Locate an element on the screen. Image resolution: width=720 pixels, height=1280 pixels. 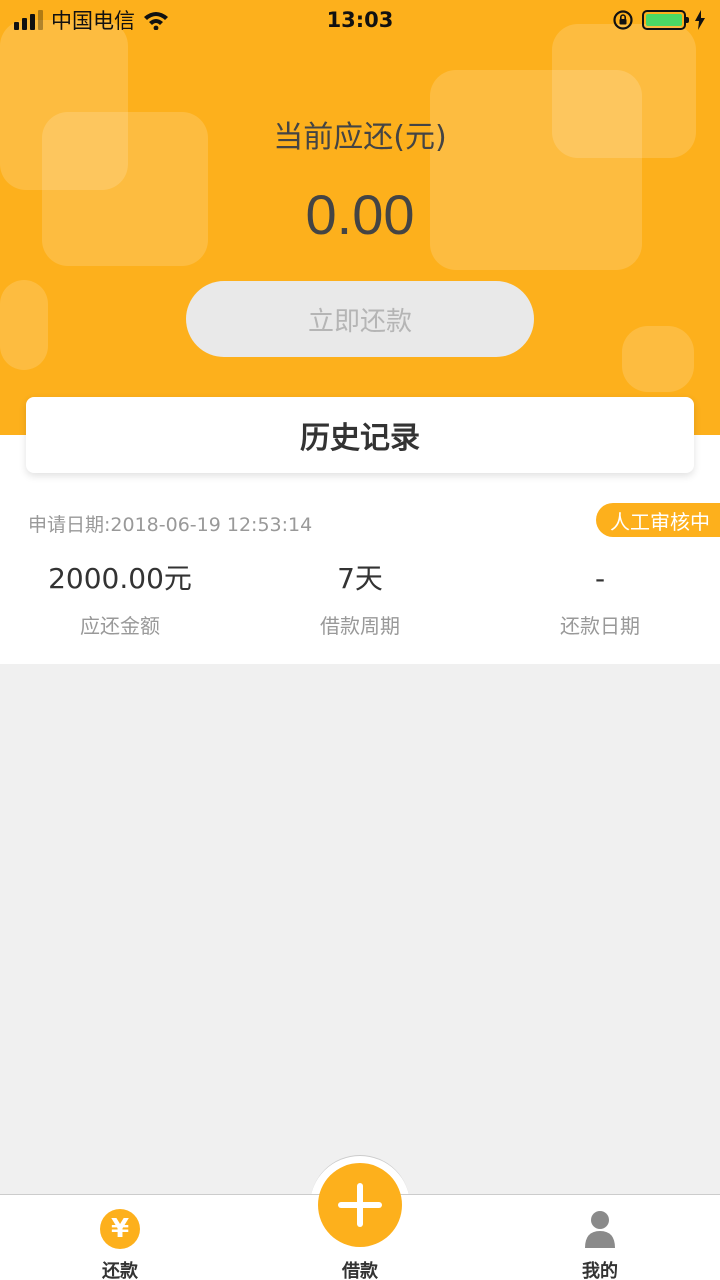
battery-icon is located at coordinates (665, 20).